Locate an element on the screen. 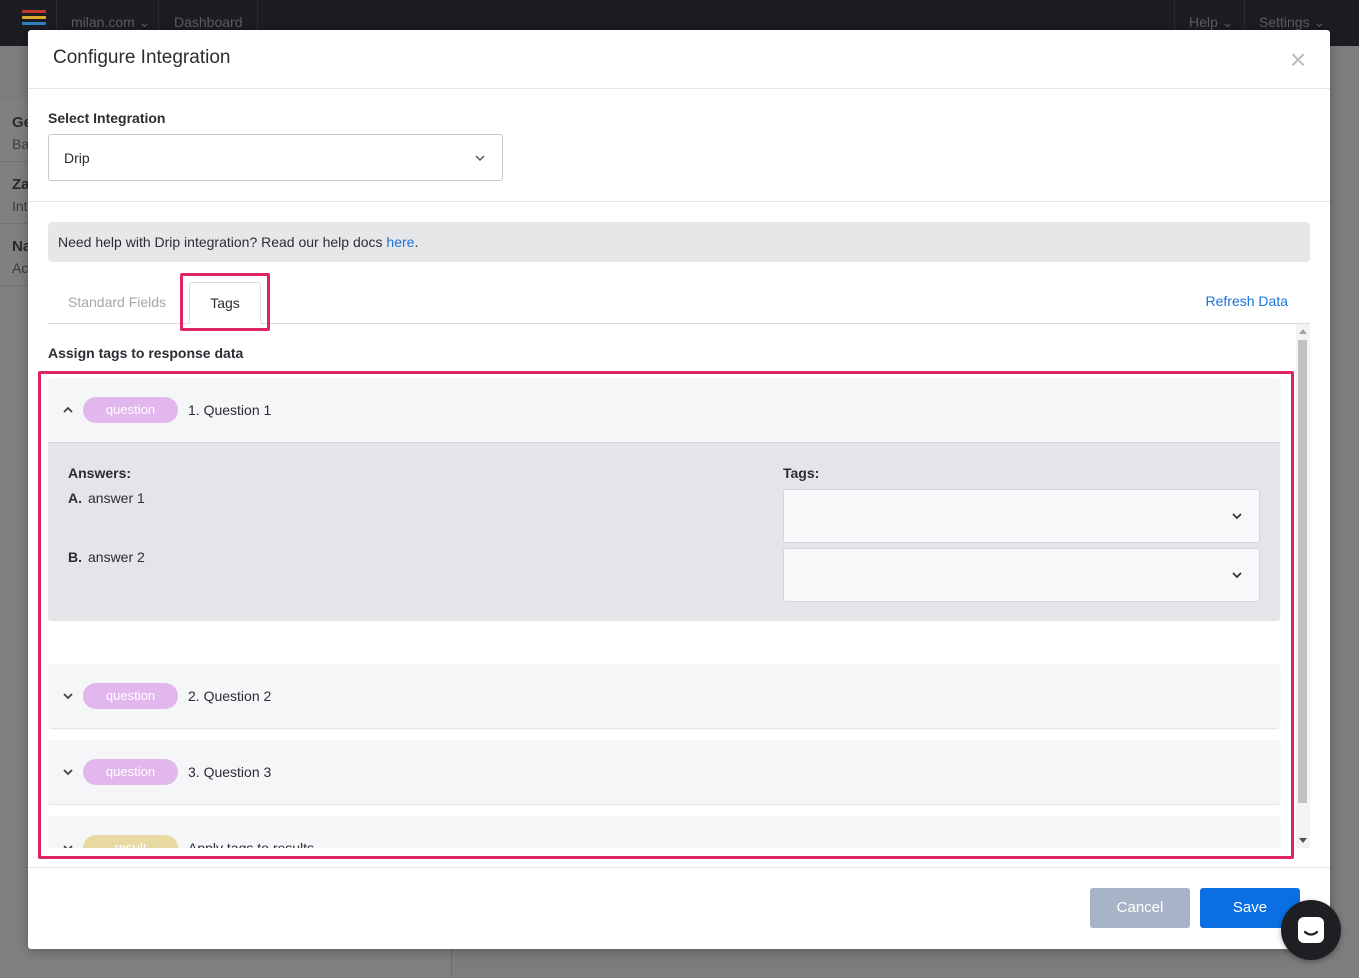 Image resolution: width=1359 pixels, height=978 pixels. modal-title: Configure Integration is located at coordinates (142, 57).